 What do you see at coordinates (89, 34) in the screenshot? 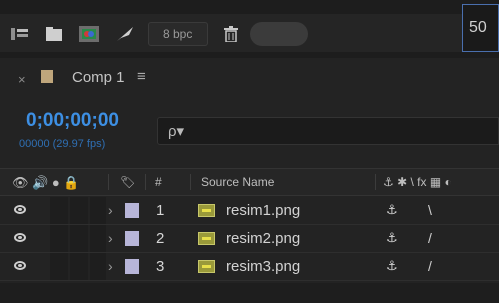
I see `composition-icon` at bounding box center [89, 34].